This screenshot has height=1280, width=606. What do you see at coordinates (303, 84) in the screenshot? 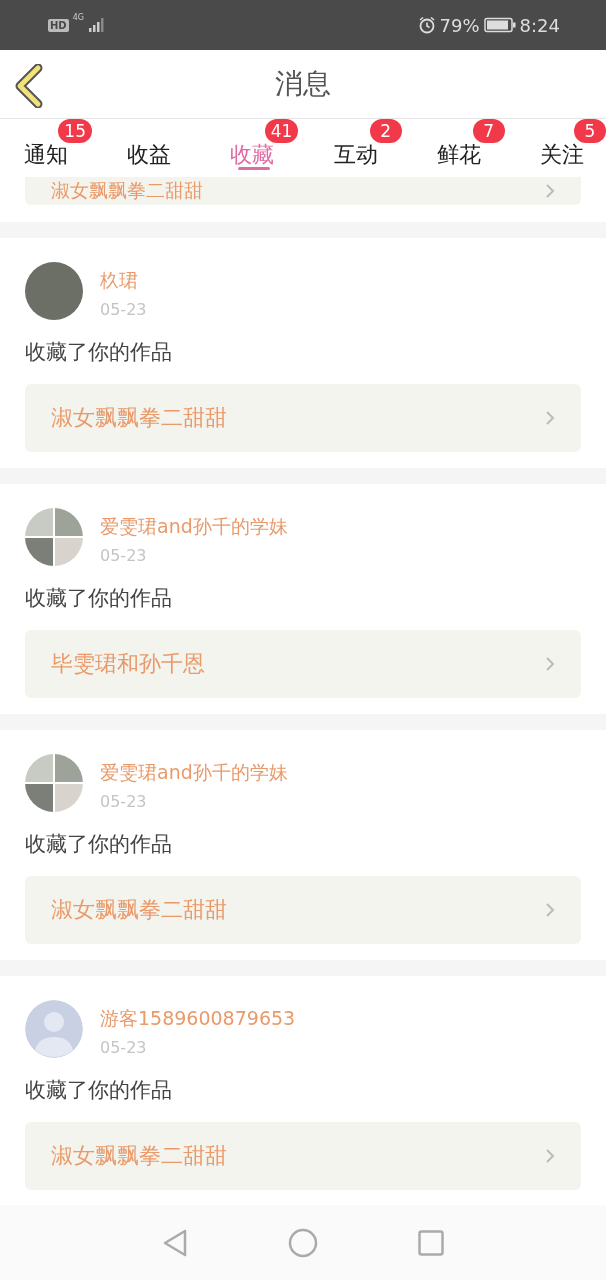
I see `page-title: 消息` at bounding box center [303, 84].